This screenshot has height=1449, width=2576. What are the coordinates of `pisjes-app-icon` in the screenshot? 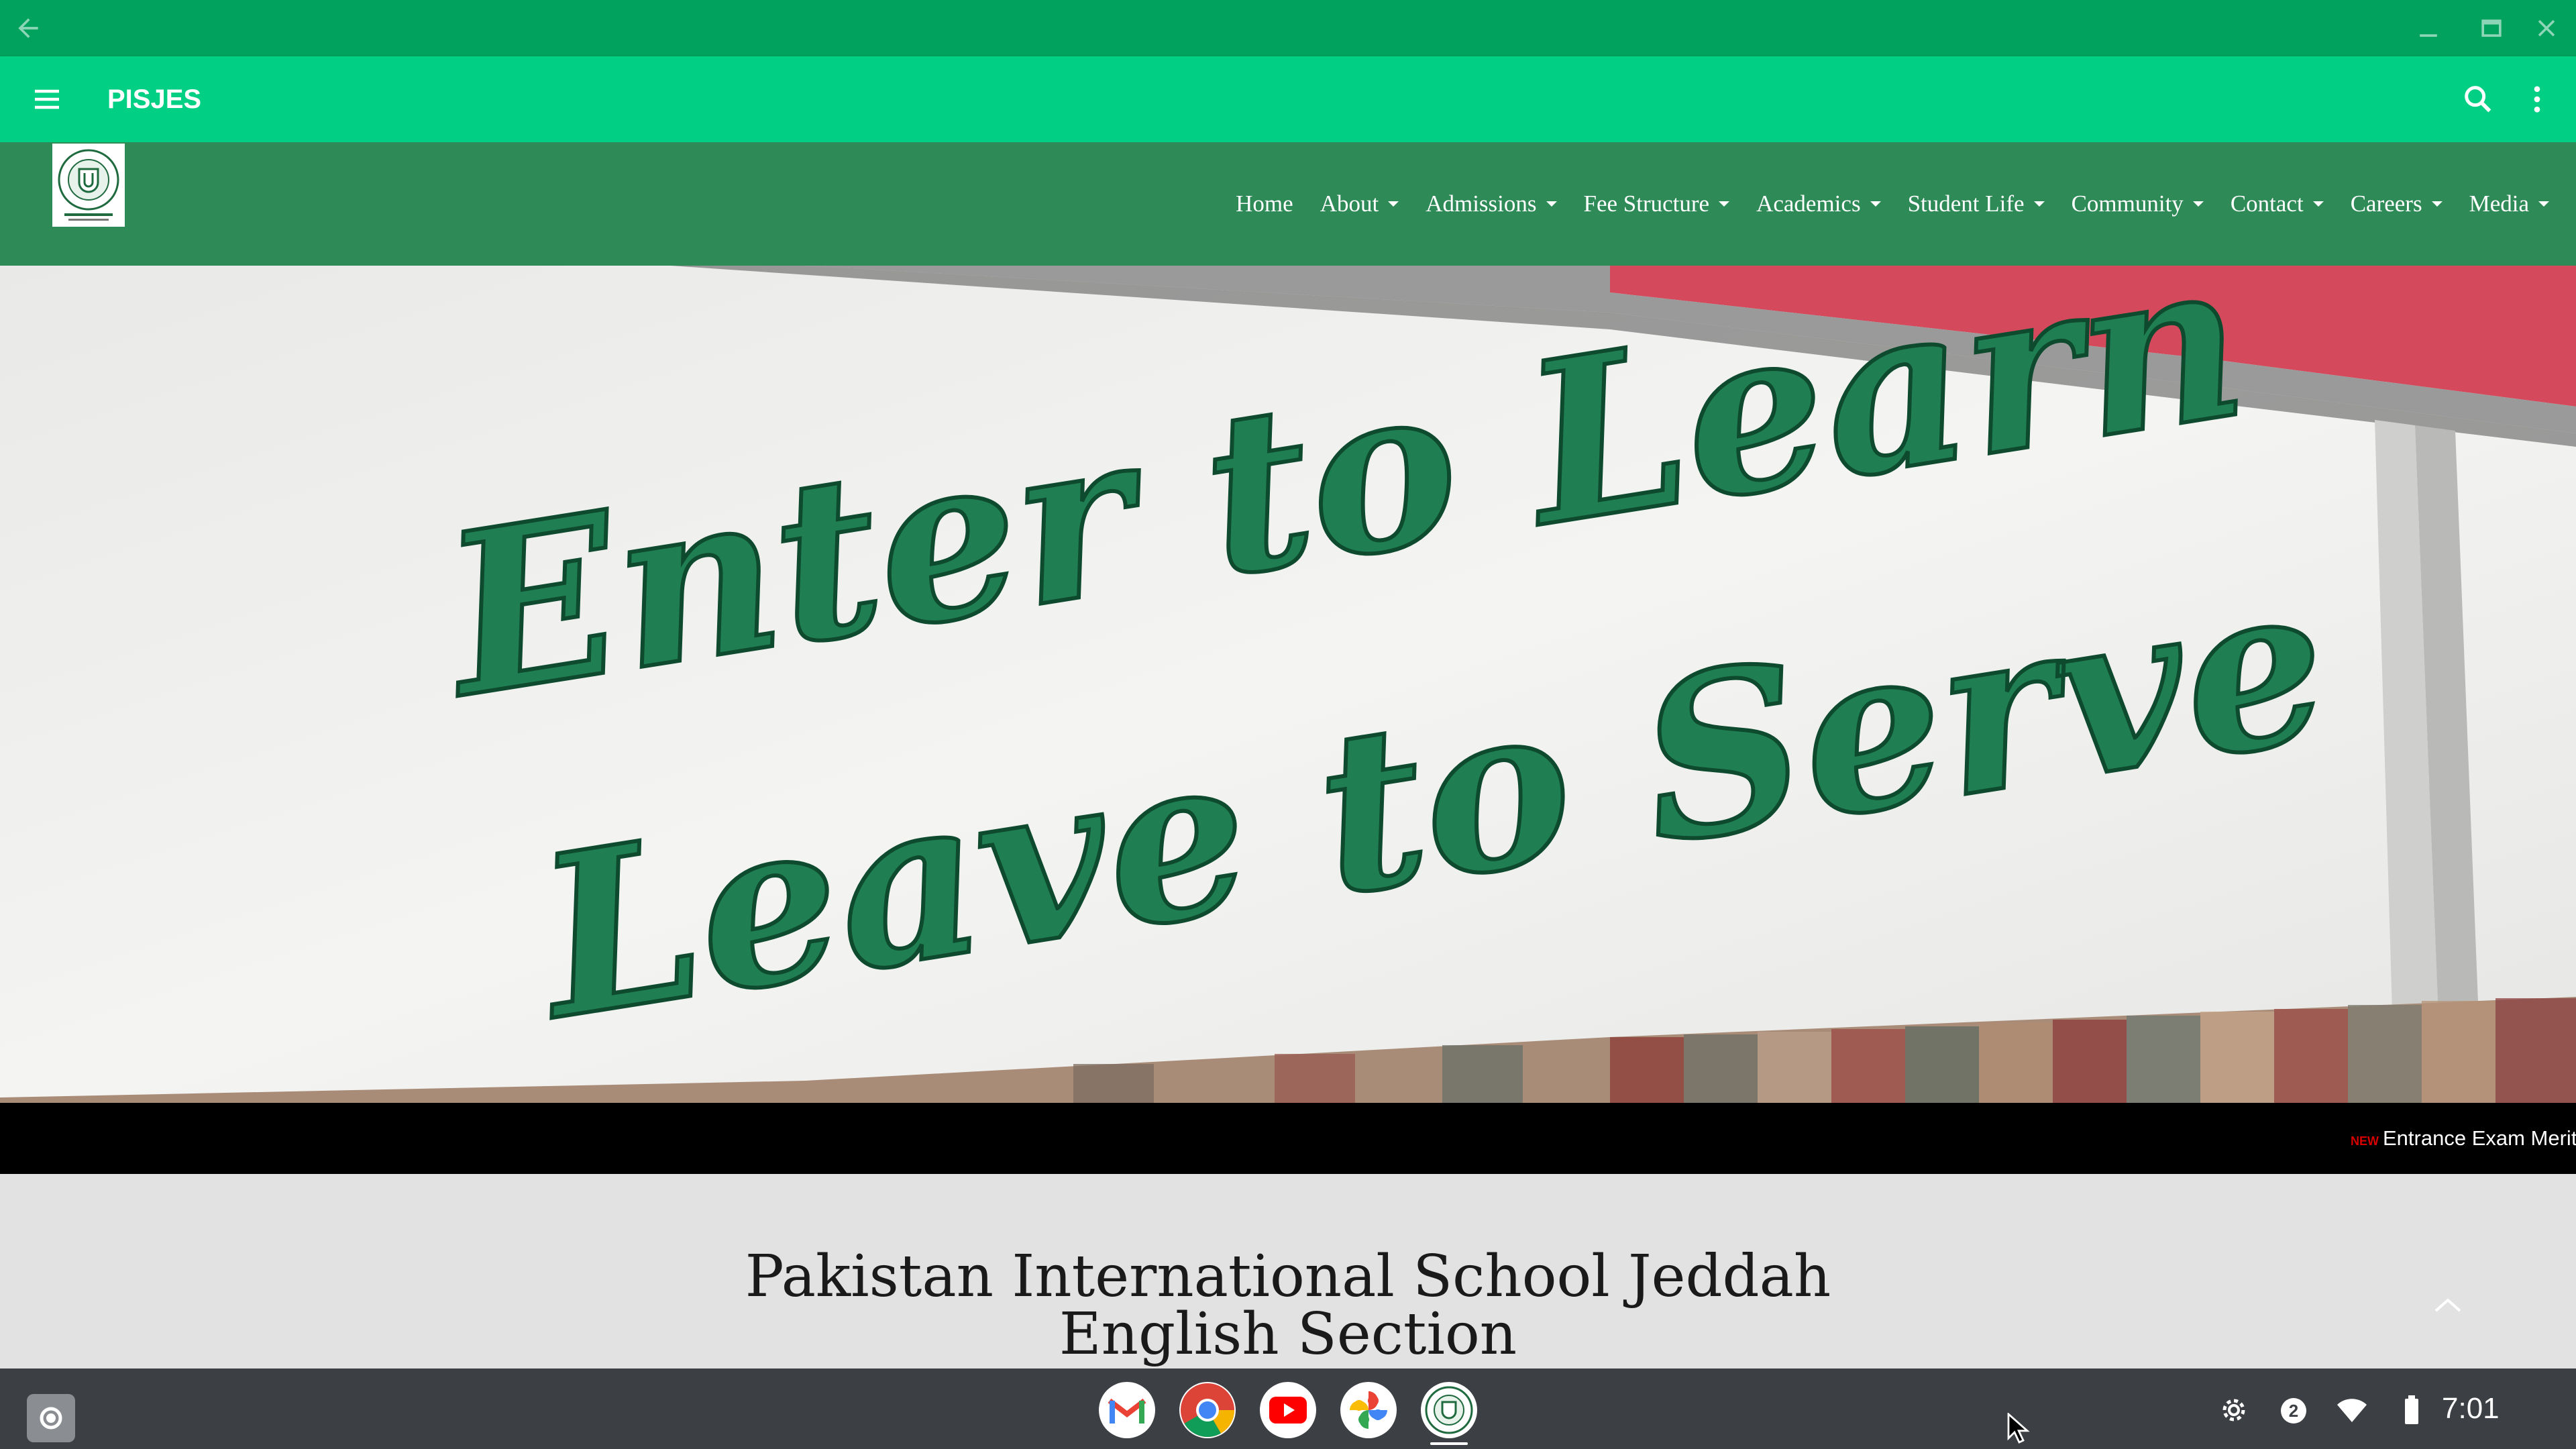 It's located at (1449, 1410).